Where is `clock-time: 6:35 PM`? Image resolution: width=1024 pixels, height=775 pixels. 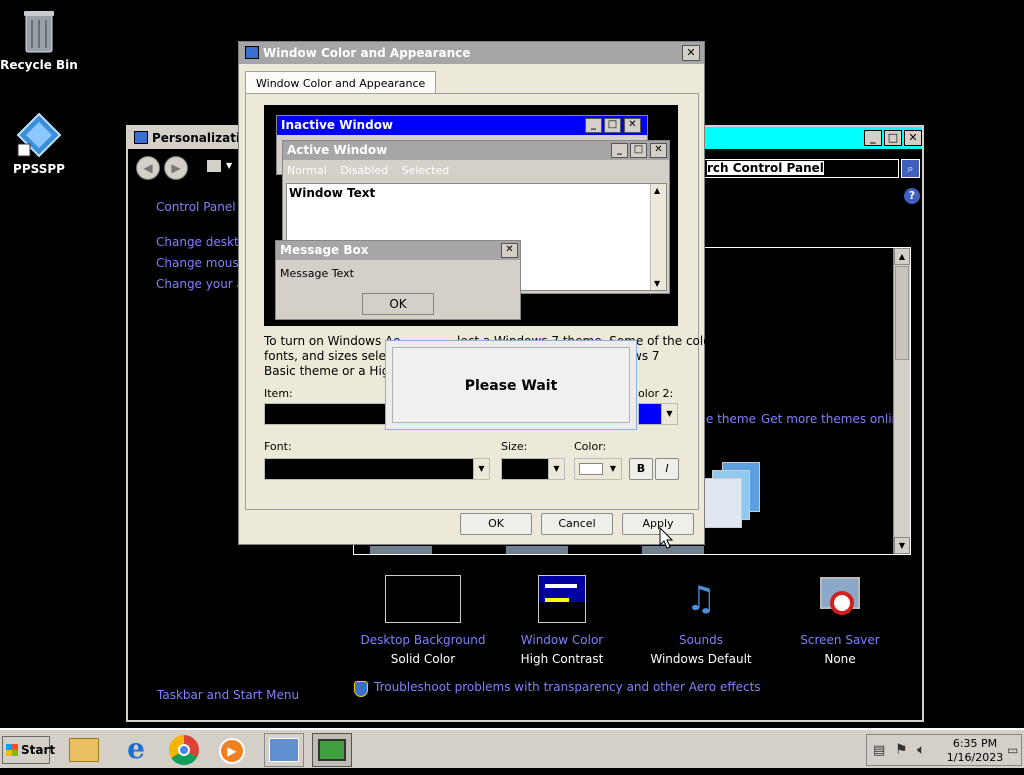 clock-time: 6:35 PM is located at coordinates (975, 743).